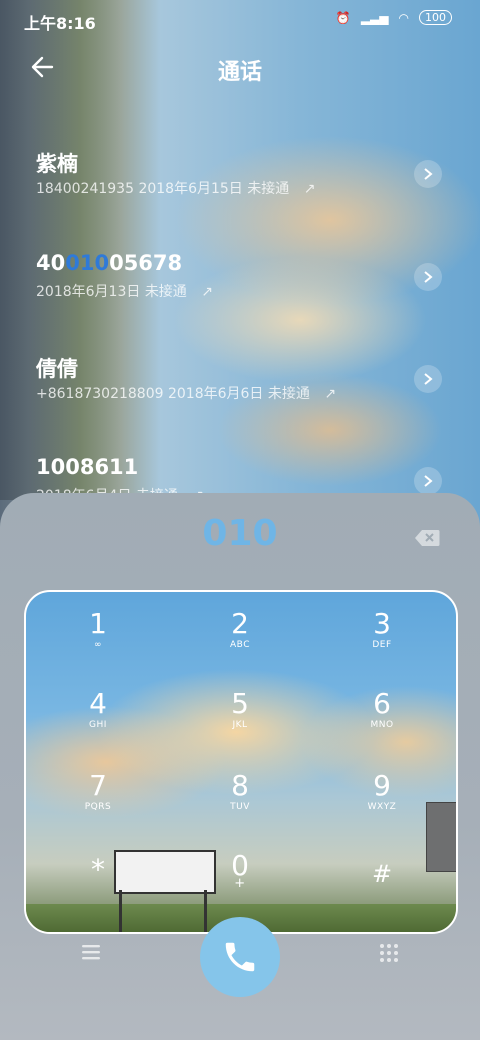 This screenshot has width=480, height=1040. Describe the element at coordinates (57, 164) in the screenshot. I see `contact-name: 紫楠` at that location.